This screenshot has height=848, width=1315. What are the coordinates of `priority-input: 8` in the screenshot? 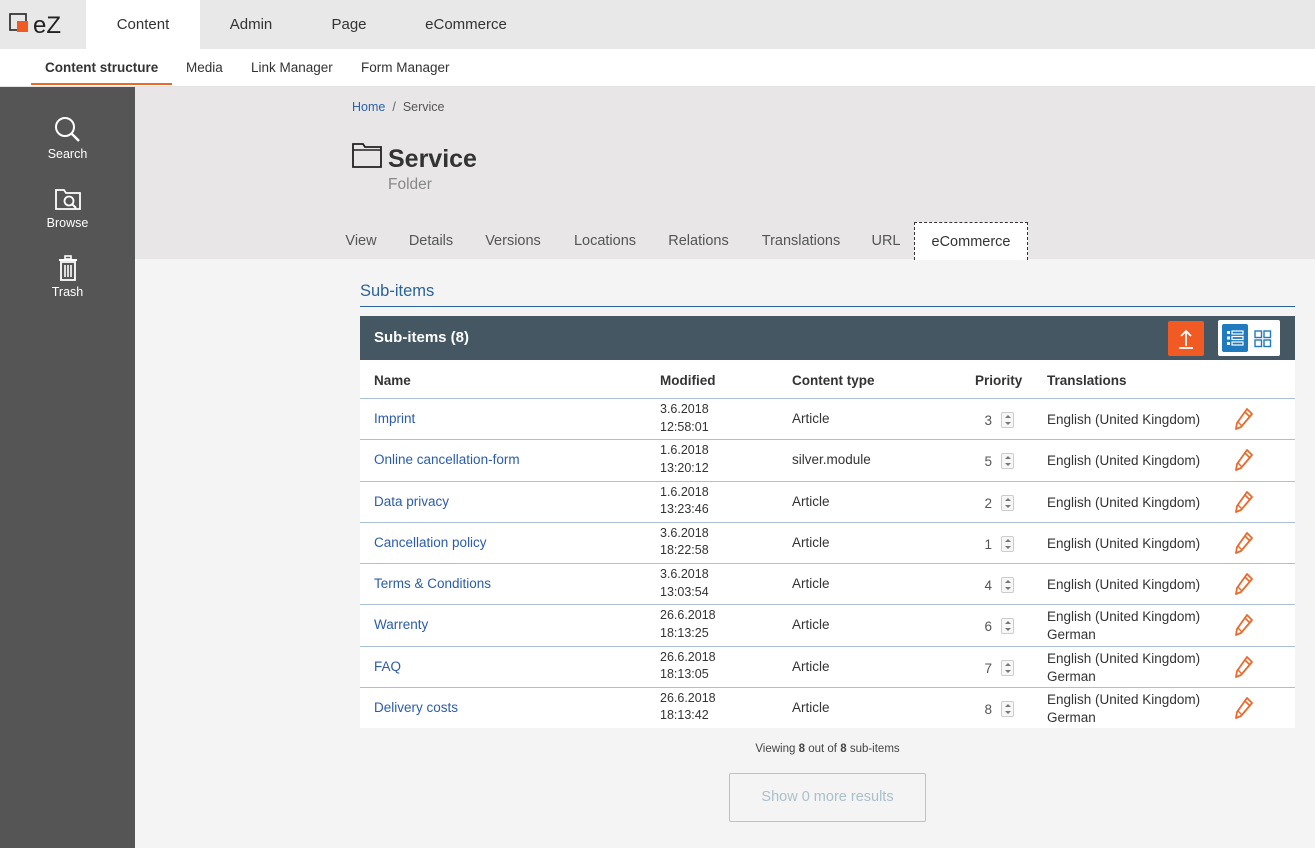 It's located at (983, 709).